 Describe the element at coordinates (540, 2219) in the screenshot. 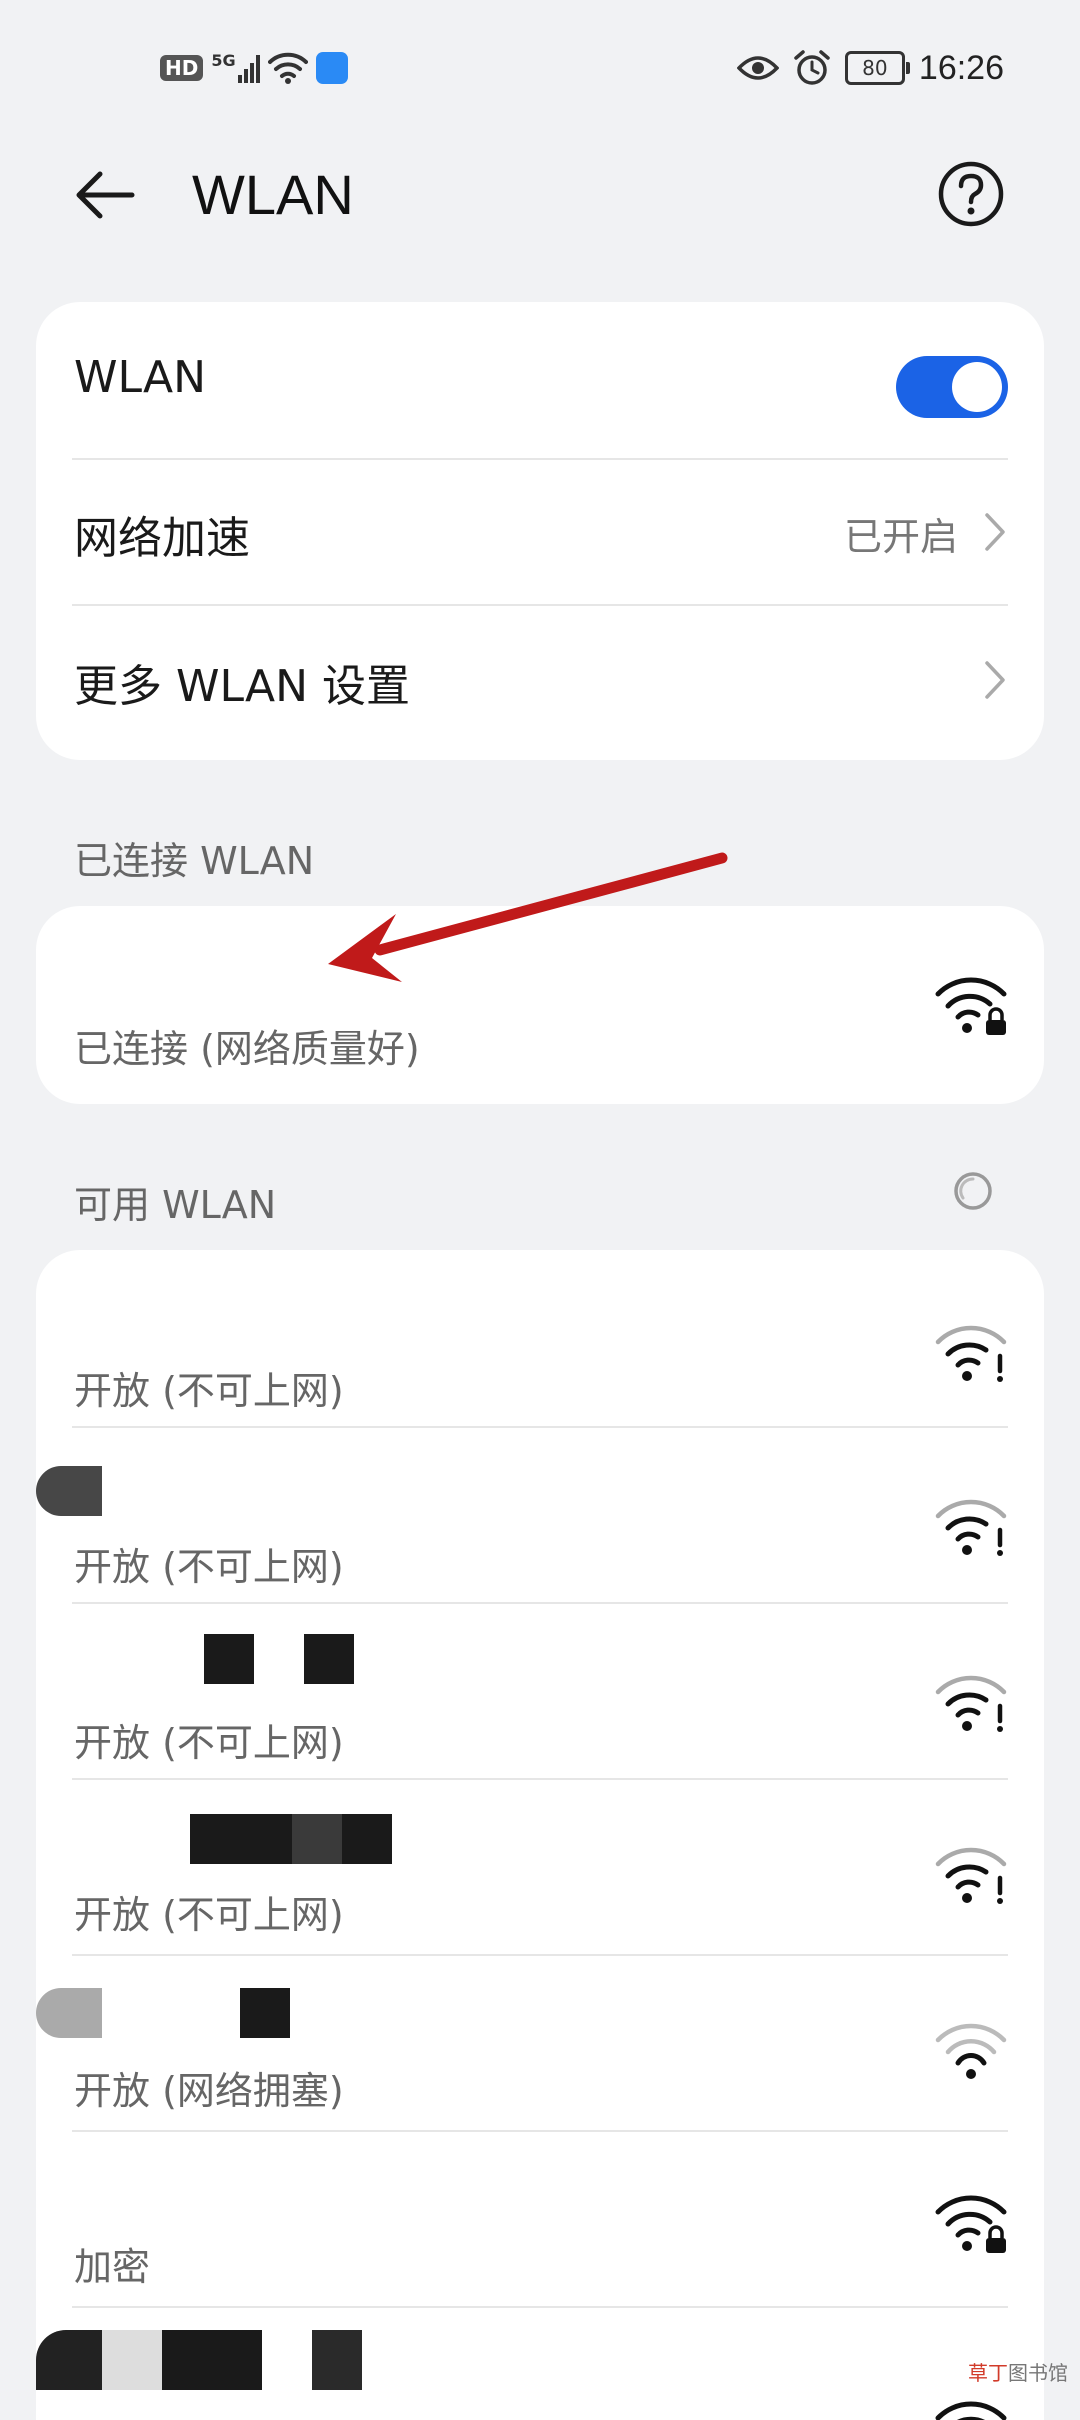

I see `network-list-item: 加密` at that location.